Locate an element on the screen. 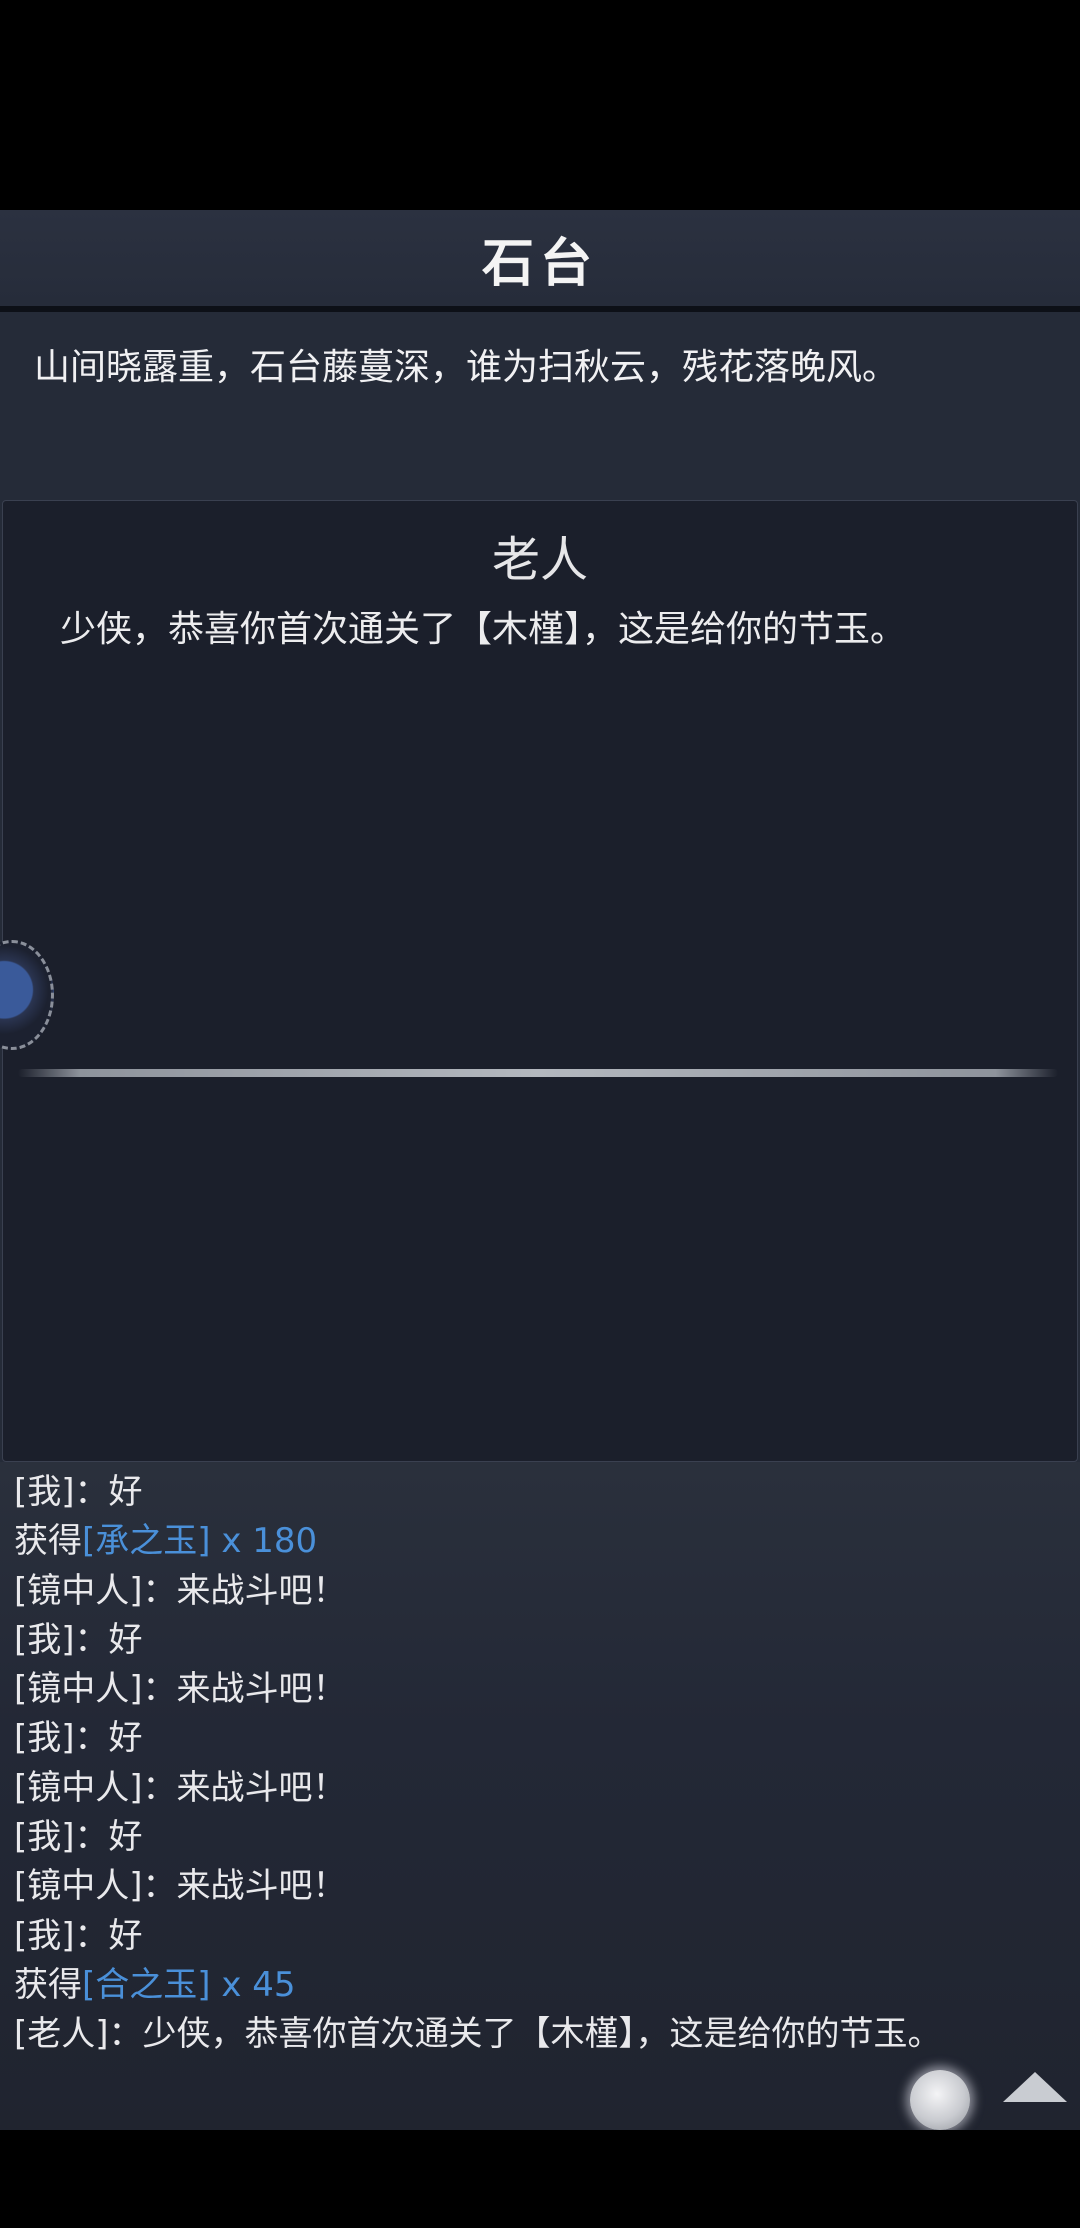  status-bar is located at coordinates (540, 105).